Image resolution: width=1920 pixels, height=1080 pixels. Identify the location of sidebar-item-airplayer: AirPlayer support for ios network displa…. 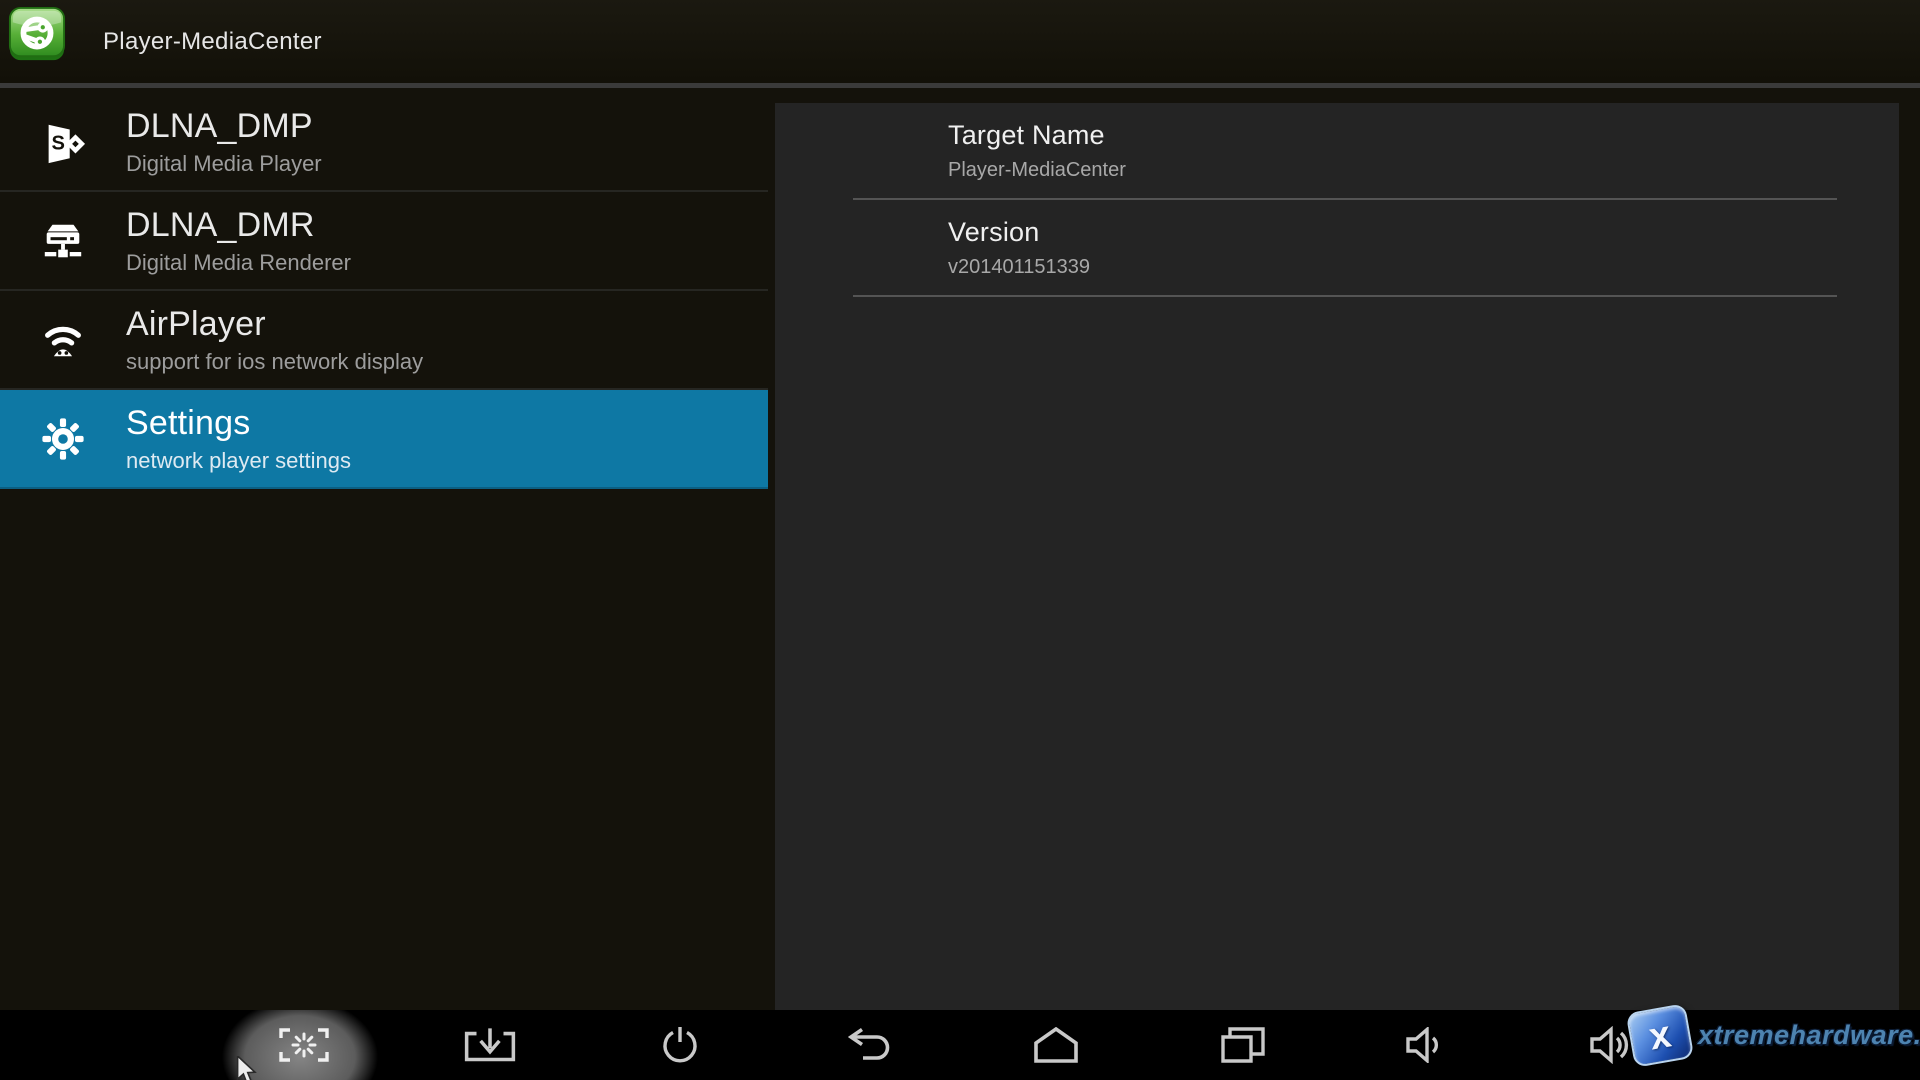
(384, 340).